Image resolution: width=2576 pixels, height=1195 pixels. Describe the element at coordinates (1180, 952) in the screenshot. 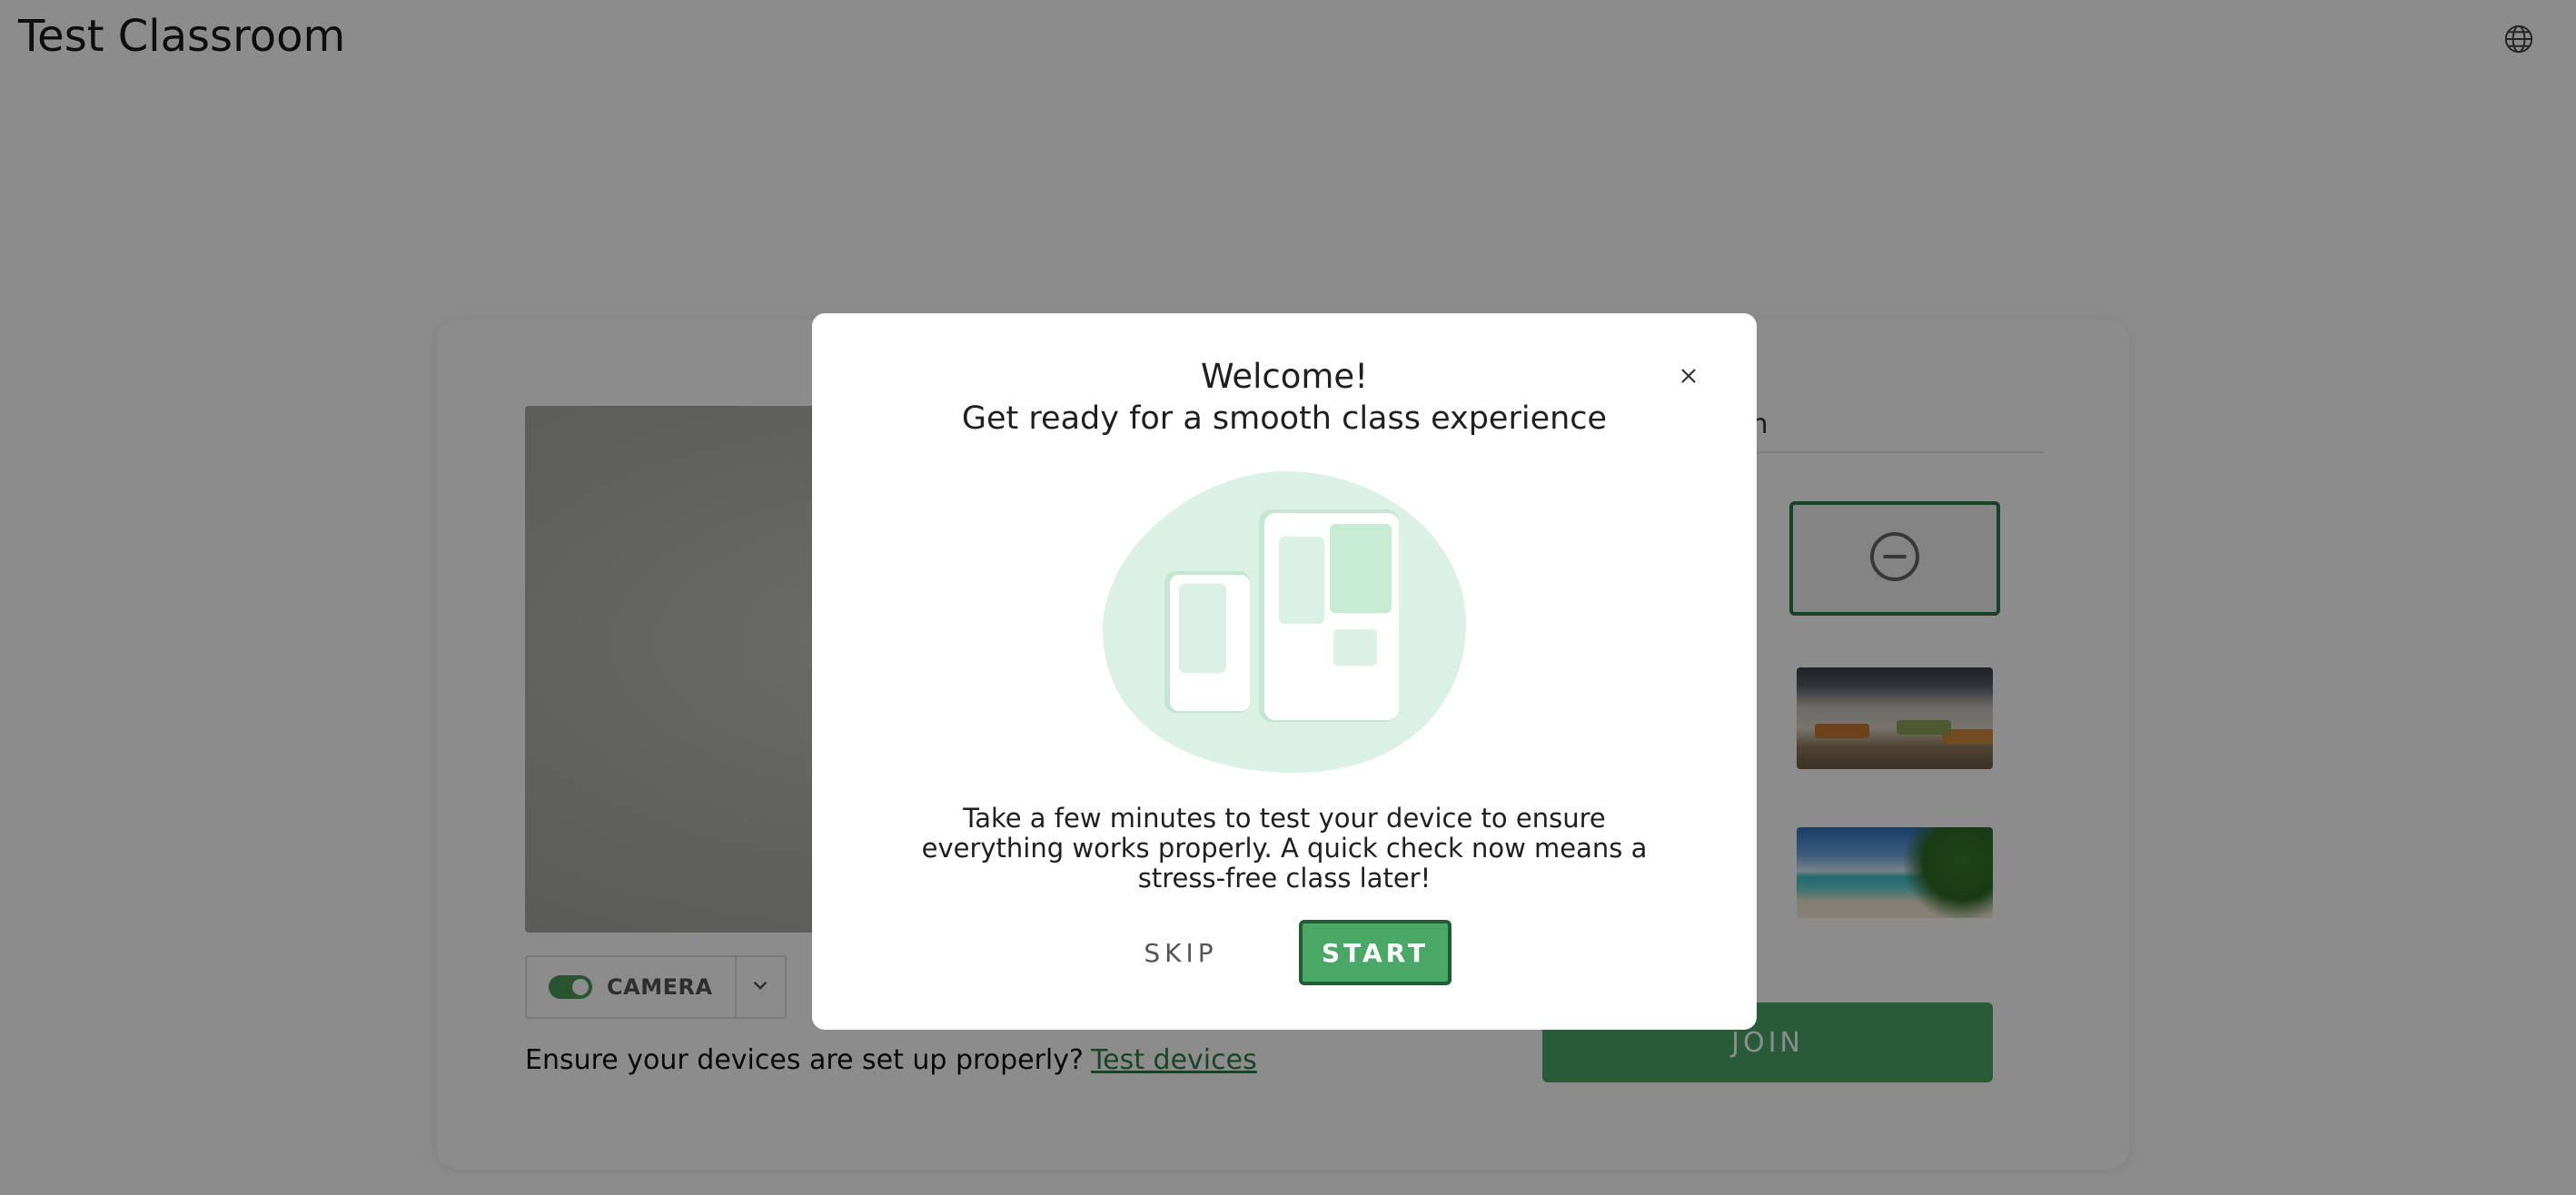

I see `skip-button: SKIP` at that location.